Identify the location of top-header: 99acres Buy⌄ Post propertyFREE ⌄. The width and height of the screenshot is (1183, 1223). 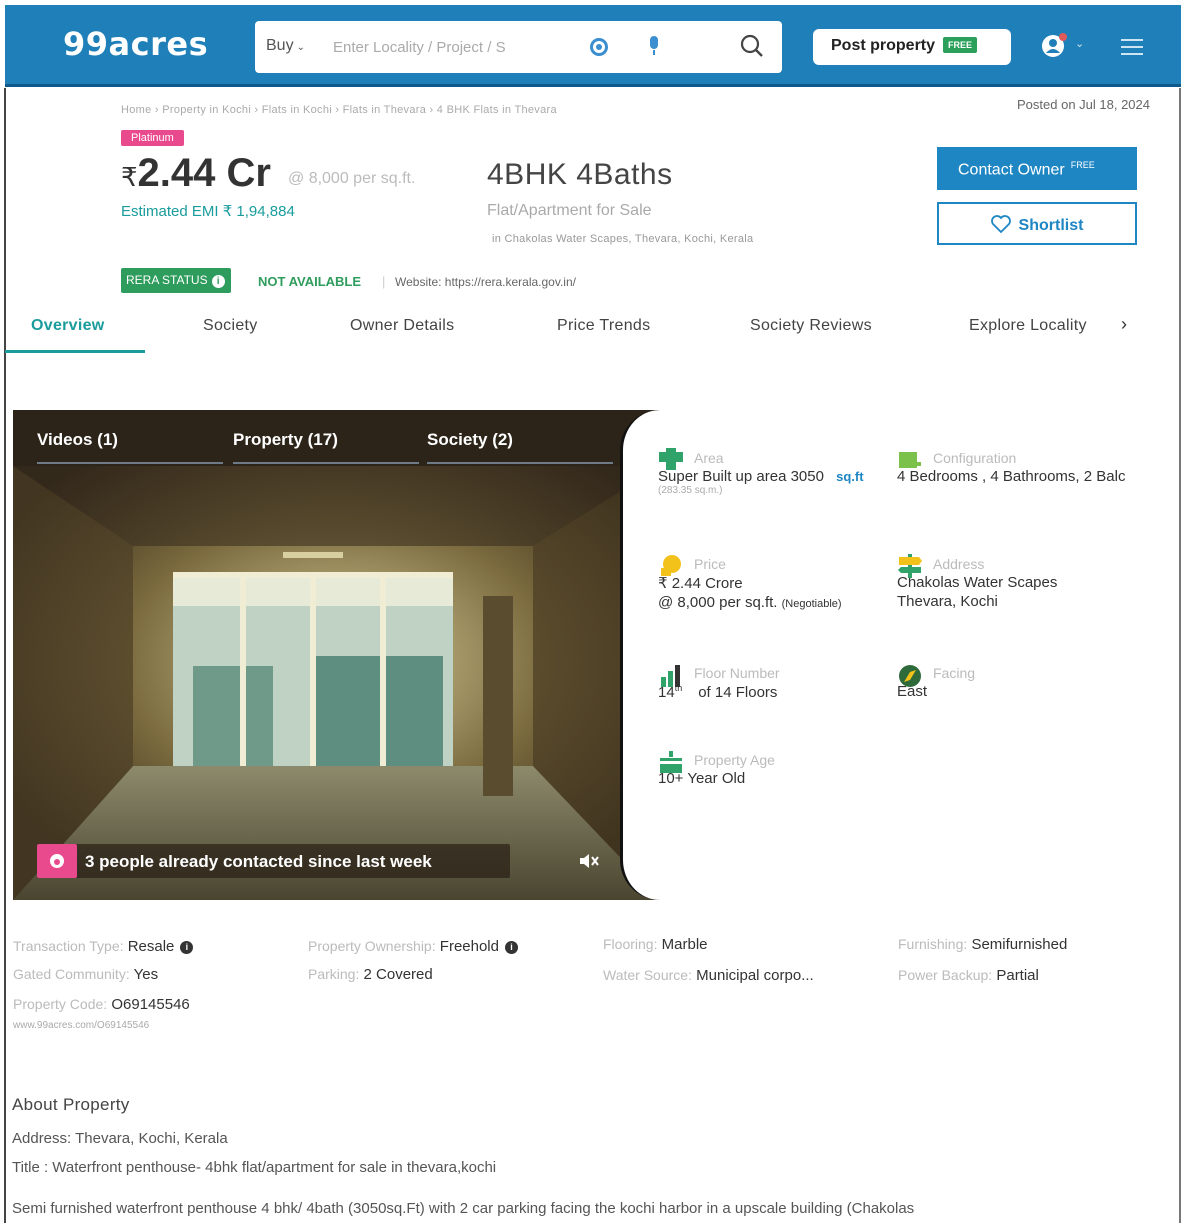
(593, 46).